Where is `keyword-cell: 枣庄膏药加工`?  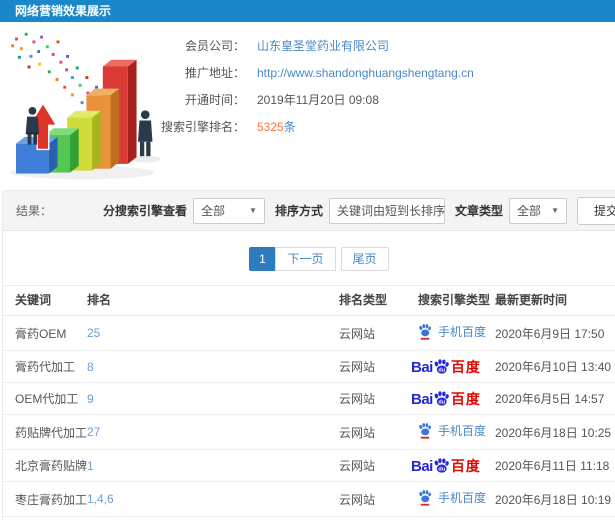 keyword-cell: 枣庄膏药加工 is located at coordinates (45, 499).